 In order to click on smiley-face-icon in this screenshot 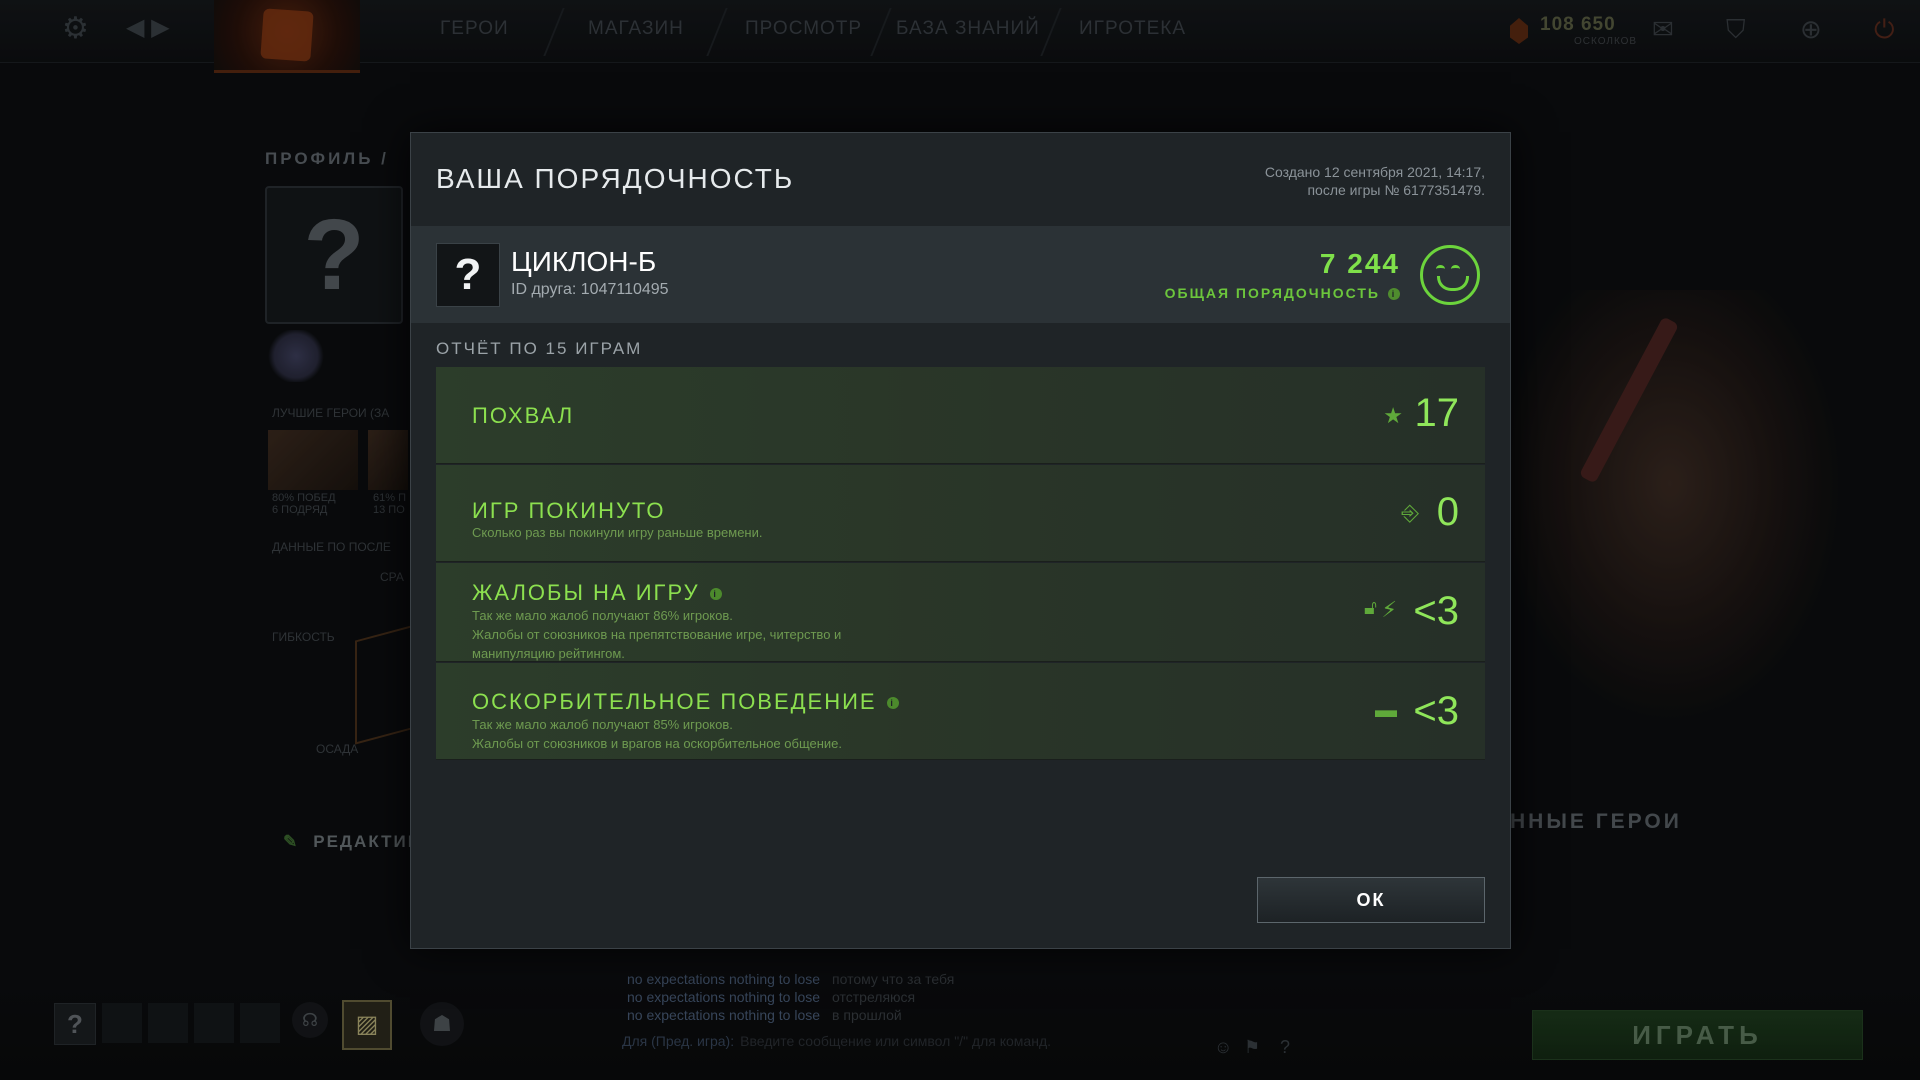, I will do `click(1450, 275)`.